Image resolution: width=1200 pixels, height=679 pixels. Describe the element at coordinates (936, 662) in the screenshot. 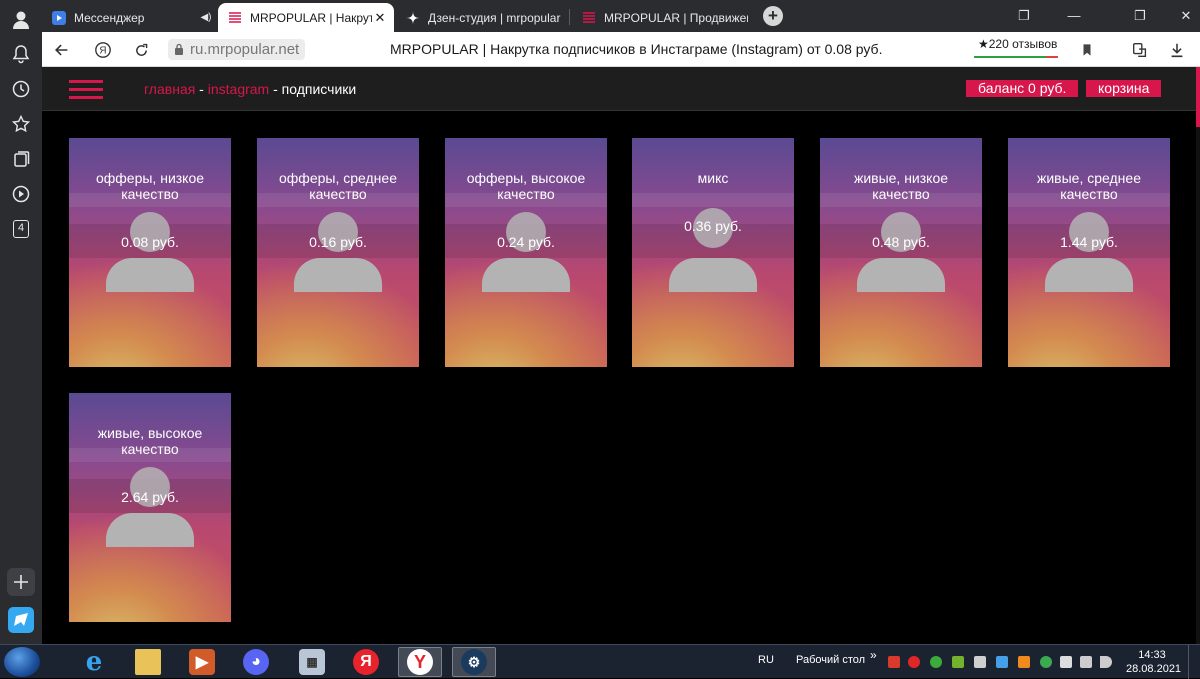

I see `tray-green-icon` at that location.